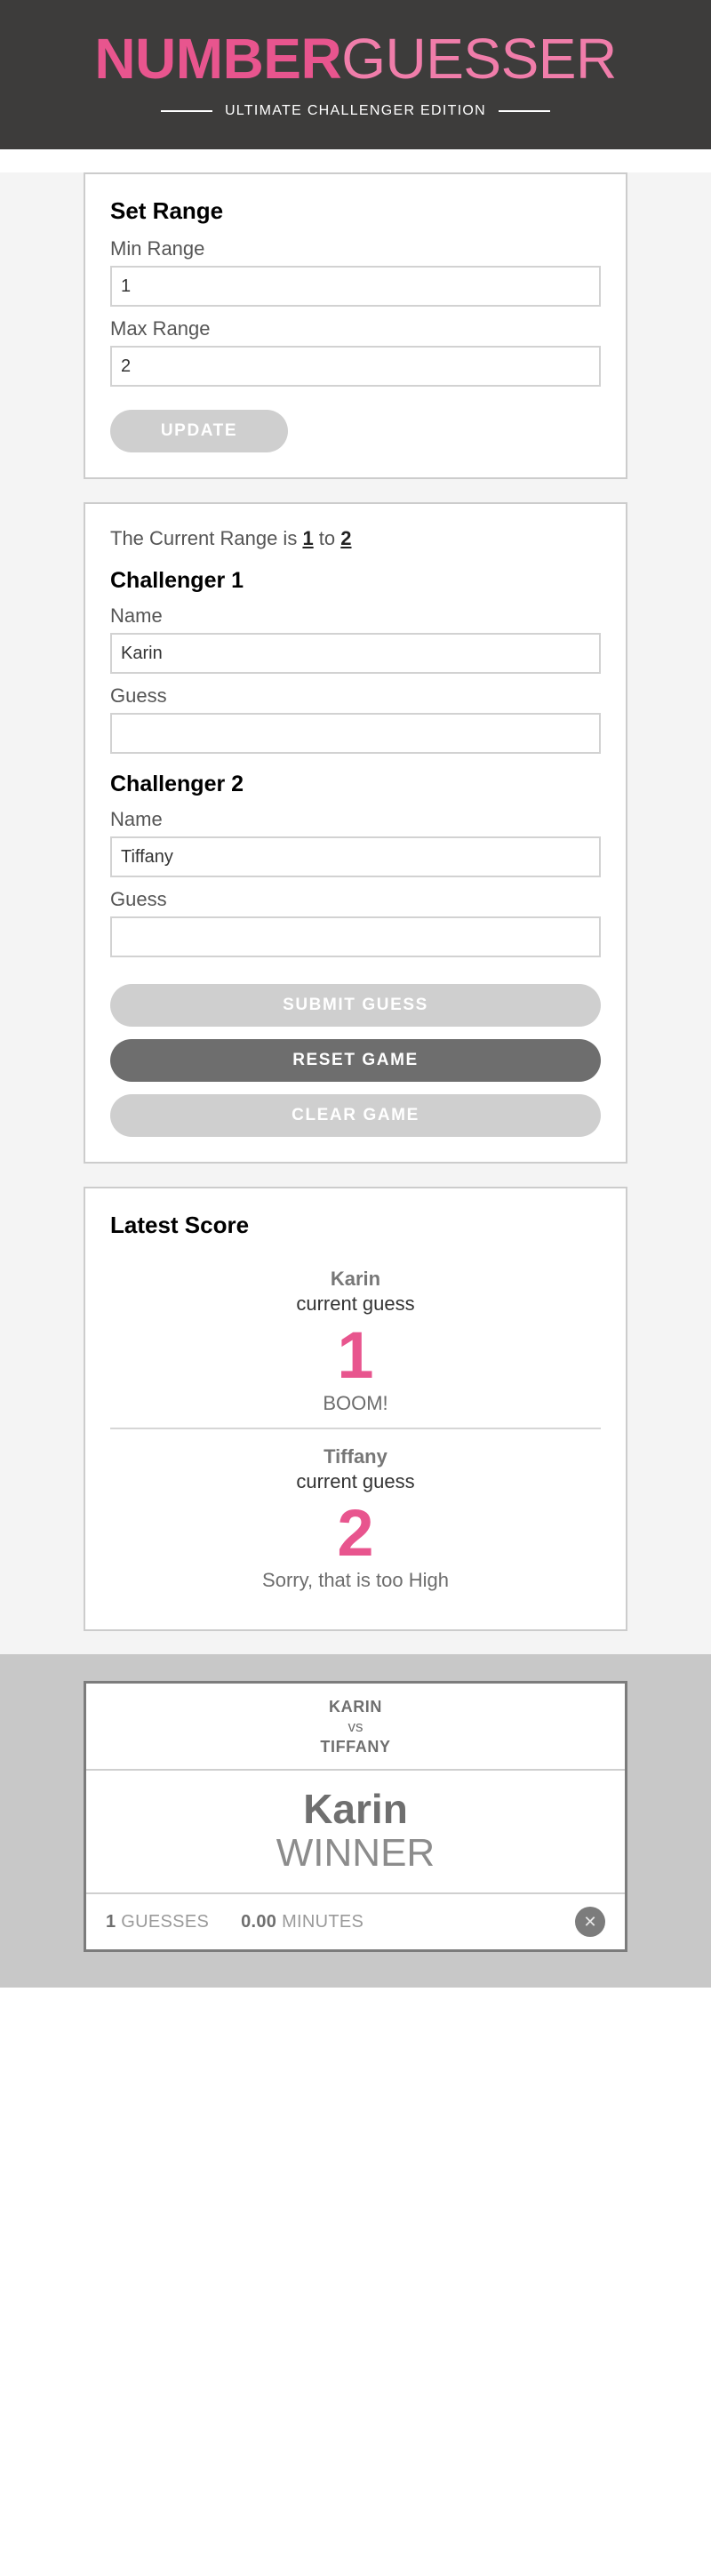 This screenshot has height=2576, width=711. What do you see at coordinates (355, 1707) in the screenshot?
I see `matchup-player-one: KARIN` at bounding box center [355, 1707].